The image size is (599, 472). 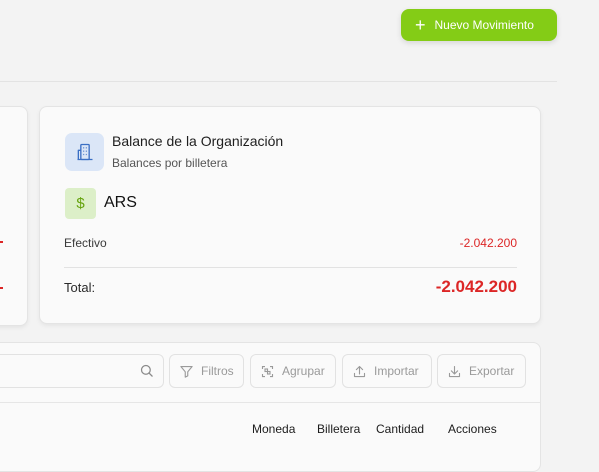 I want to click on column-header-acciones: Acciones, so click(x=472, y=429).